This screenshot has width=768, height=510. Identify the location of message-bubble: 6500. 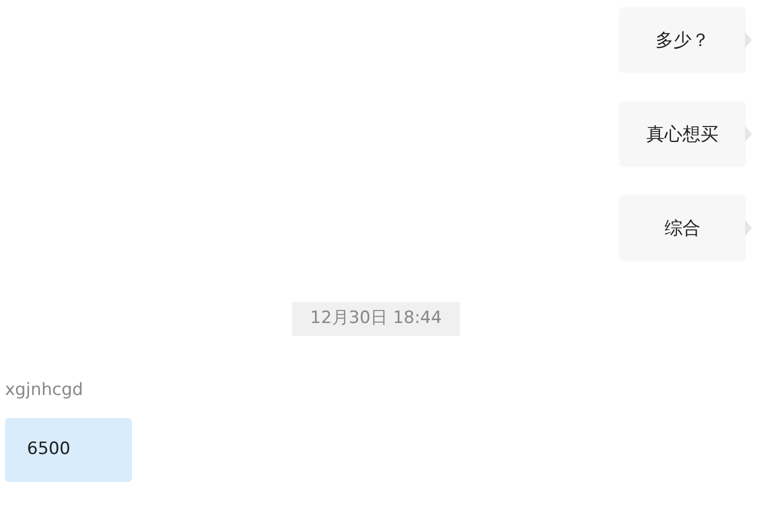
(68, 450).